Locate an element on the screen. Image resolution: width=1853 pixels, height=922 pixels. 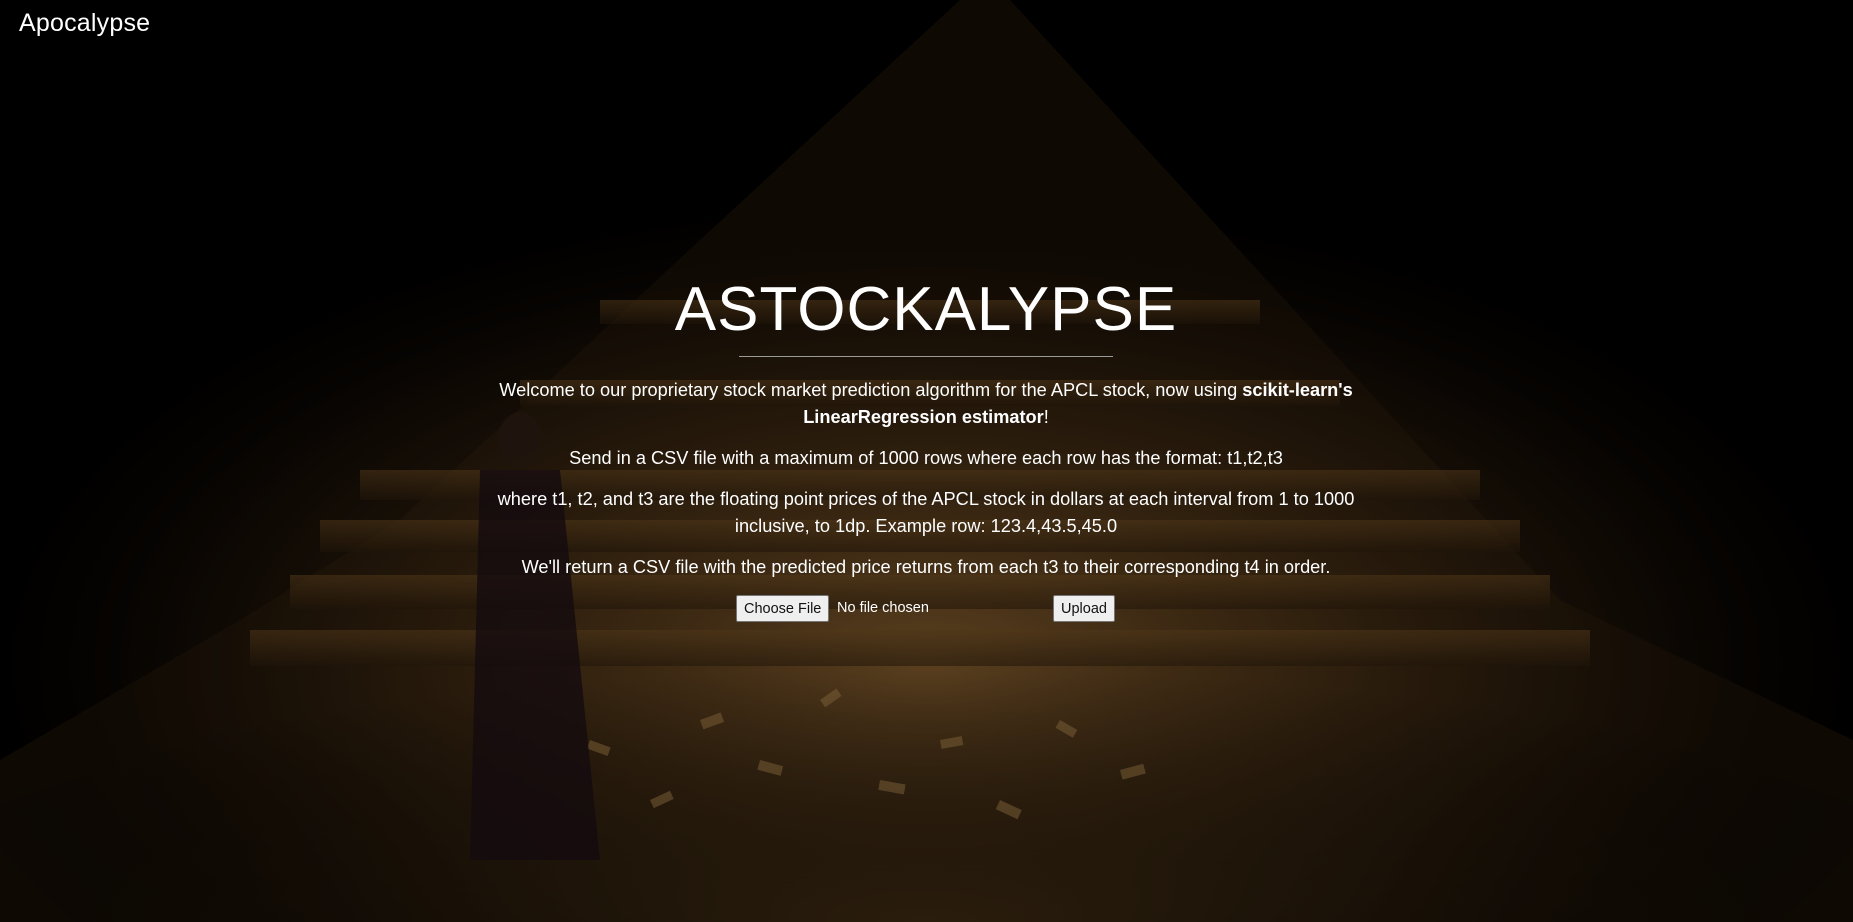
upload-button: Upload is located at coordinates (1084, 608).